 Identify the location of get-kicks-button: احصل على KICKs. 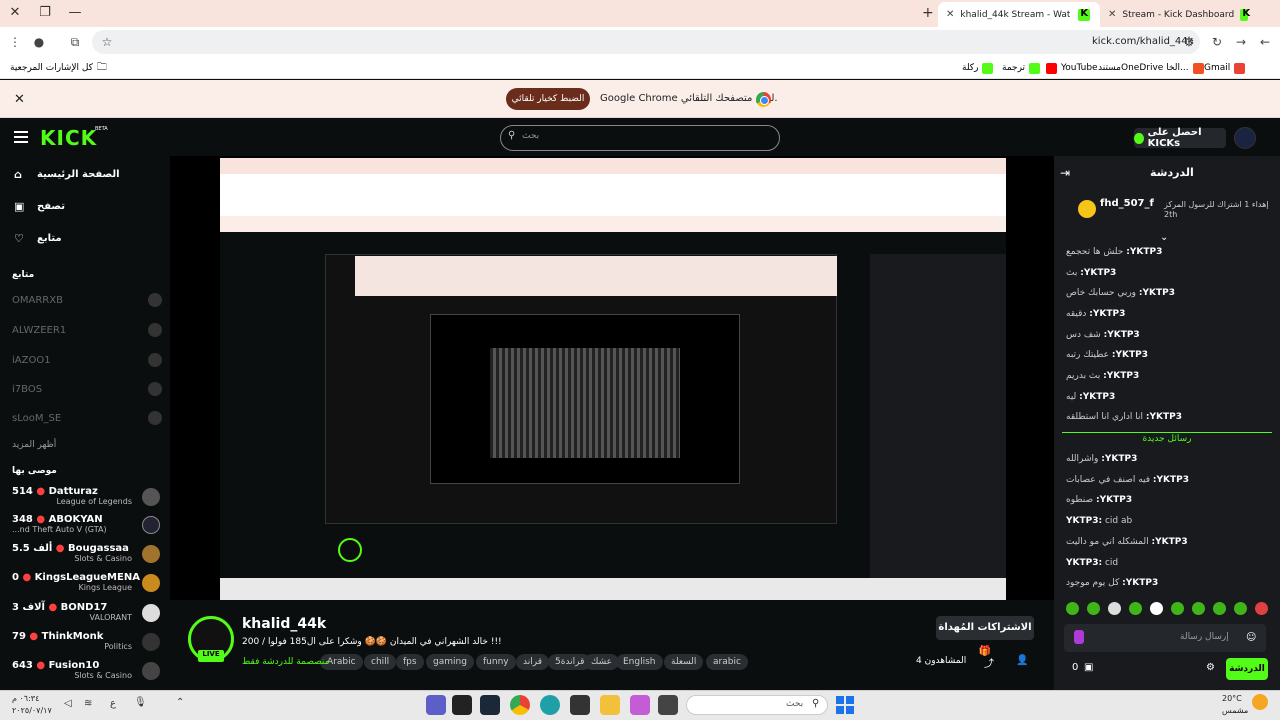
(1180, 138).